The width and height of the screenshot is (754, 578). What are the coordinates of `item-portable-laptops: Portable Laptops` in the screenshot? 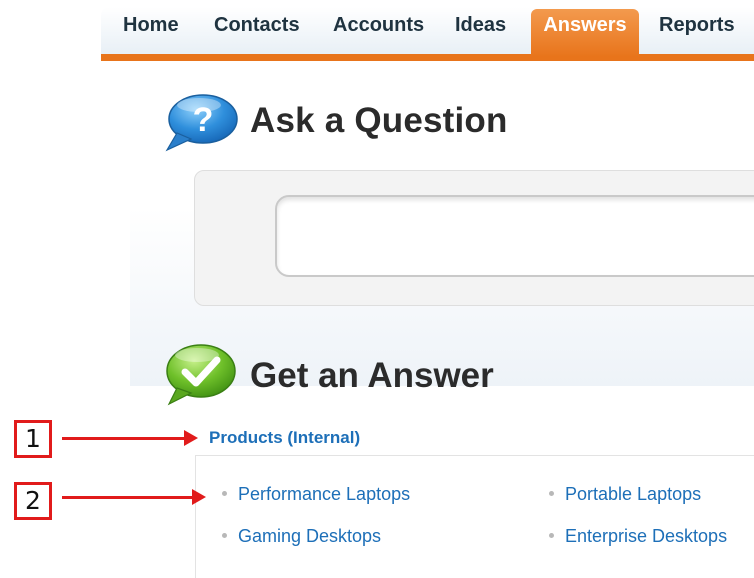 It's located at (633, 494).